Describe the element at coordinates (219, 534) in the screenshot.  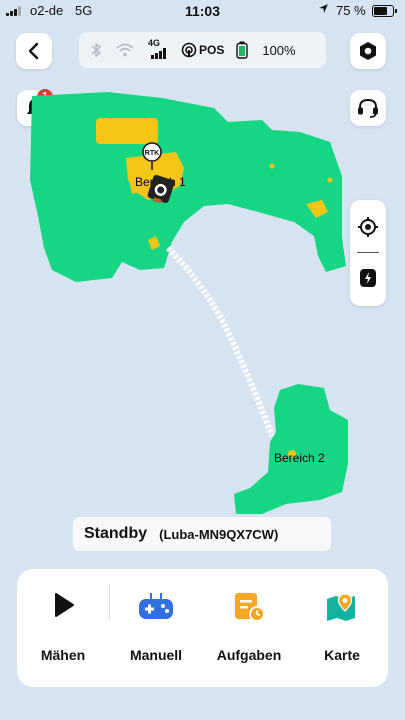
I see `device-id: (Luba-MN9QX7CW)` at that location.